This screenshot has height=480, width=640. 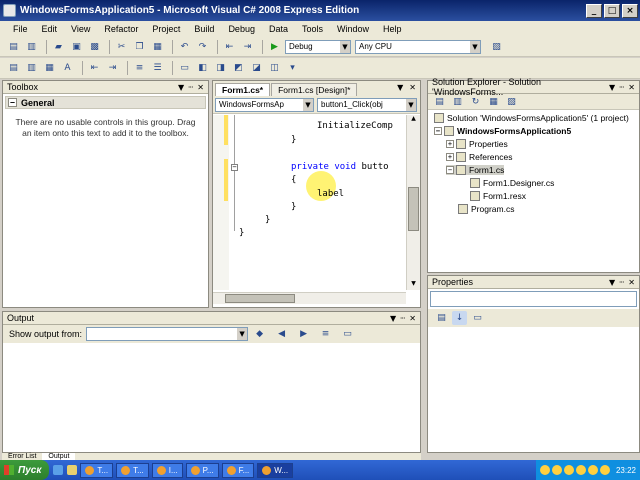 What do you see at coordinates (256, 68) in the screenshot?
I see `next-bookmark-folder-icon: ◪` at bounding box center [256, 68].